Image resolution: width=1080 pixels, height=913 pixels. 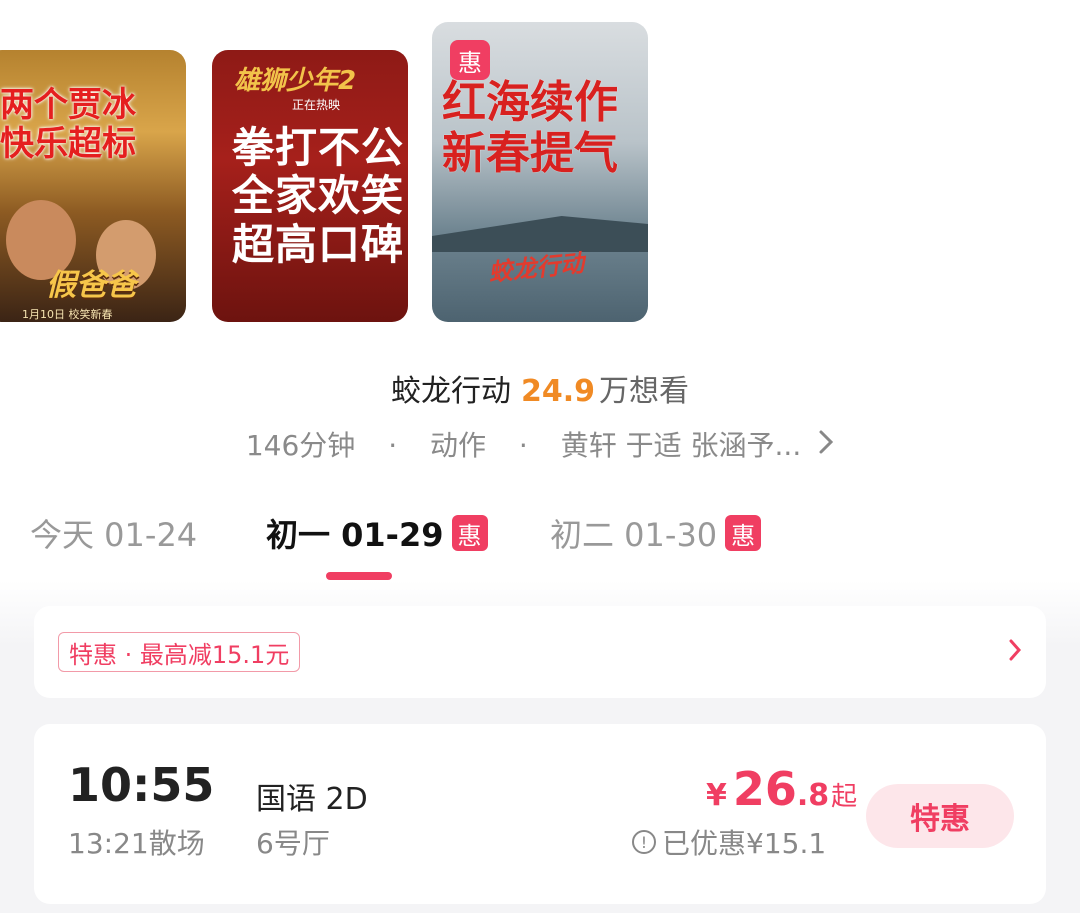 I want to click on promo-tag: 特惠 · 最高减15.1元, so click(x=179, y=652).